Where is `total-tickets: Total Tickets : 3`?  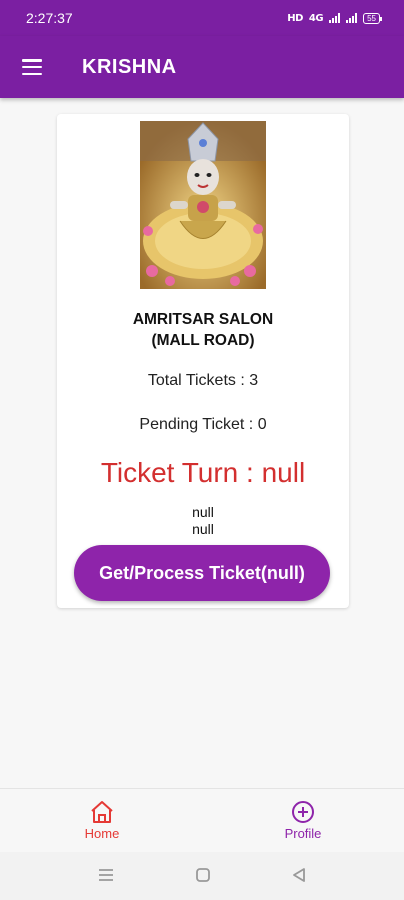 total-tickets: Total Tickets : 3 is located at coordinates (203, 380).